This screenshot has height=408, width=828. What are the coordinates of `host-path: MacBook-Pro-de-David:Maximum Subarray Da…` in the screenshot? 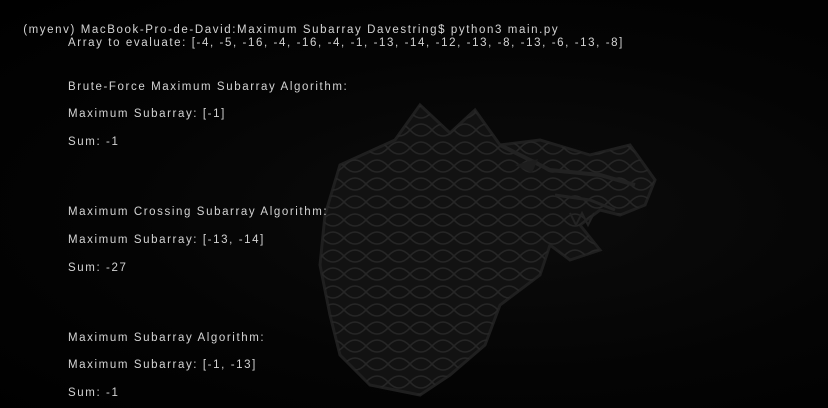 It's located at (263, 30).